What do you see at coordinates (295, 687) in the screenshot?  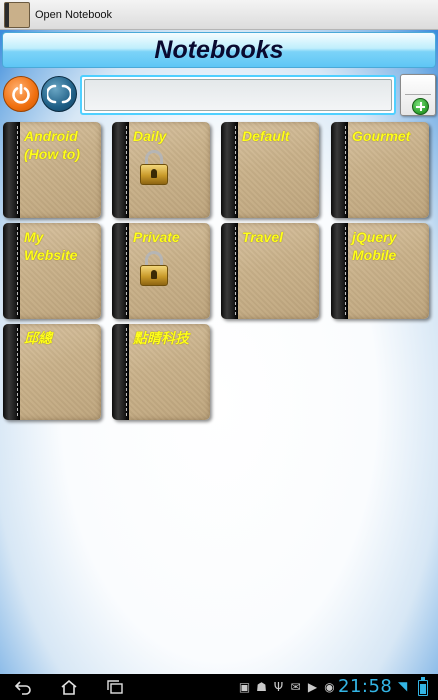 I see `notification-icon: ✉` at bounding box center [295, 687].